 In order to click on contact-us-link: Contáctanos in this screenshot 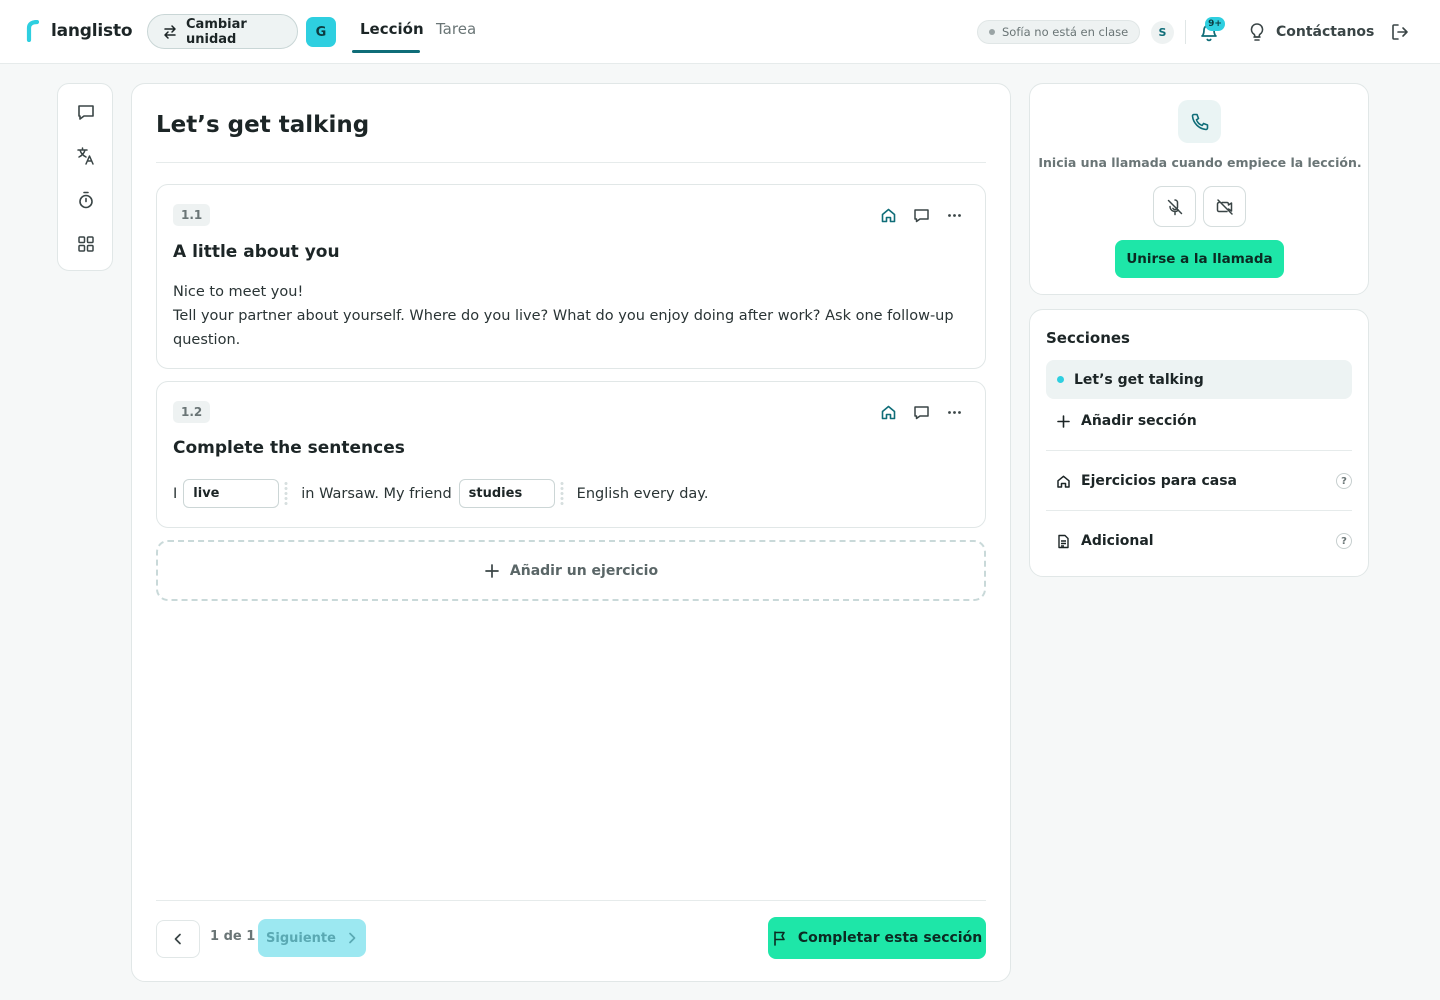, I will do `click(1311, 32)`.